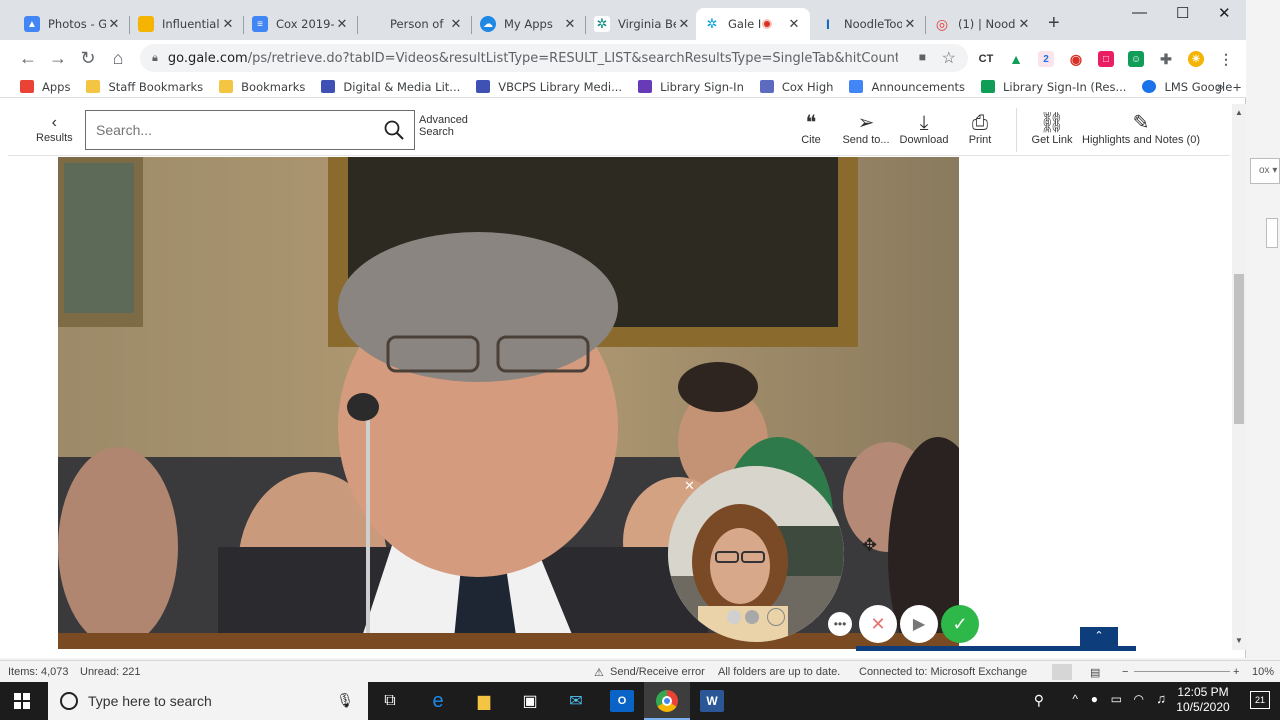 The height and width of the screenshot is (720, 1280). What do you see at coordinates (1239, 349) in the screenshot?
I see `scrollbar-thumb` at bounding box center [1239, 349].